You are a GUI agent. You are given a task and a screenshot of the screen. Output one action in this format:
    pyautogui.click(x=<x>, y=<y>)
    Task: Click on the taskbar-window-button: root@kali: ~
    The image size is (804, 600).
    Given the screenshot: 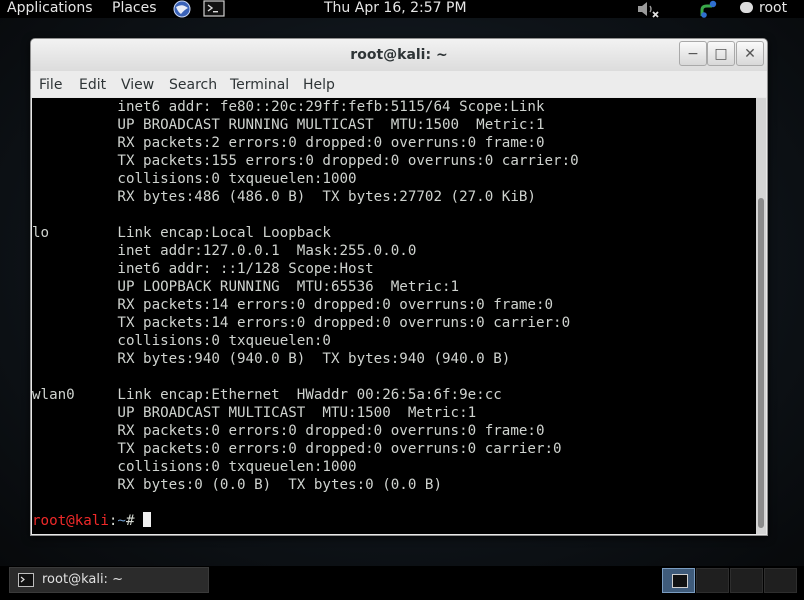 What is the action you would take?
    pyautogui.click(x=109, y=580)
    